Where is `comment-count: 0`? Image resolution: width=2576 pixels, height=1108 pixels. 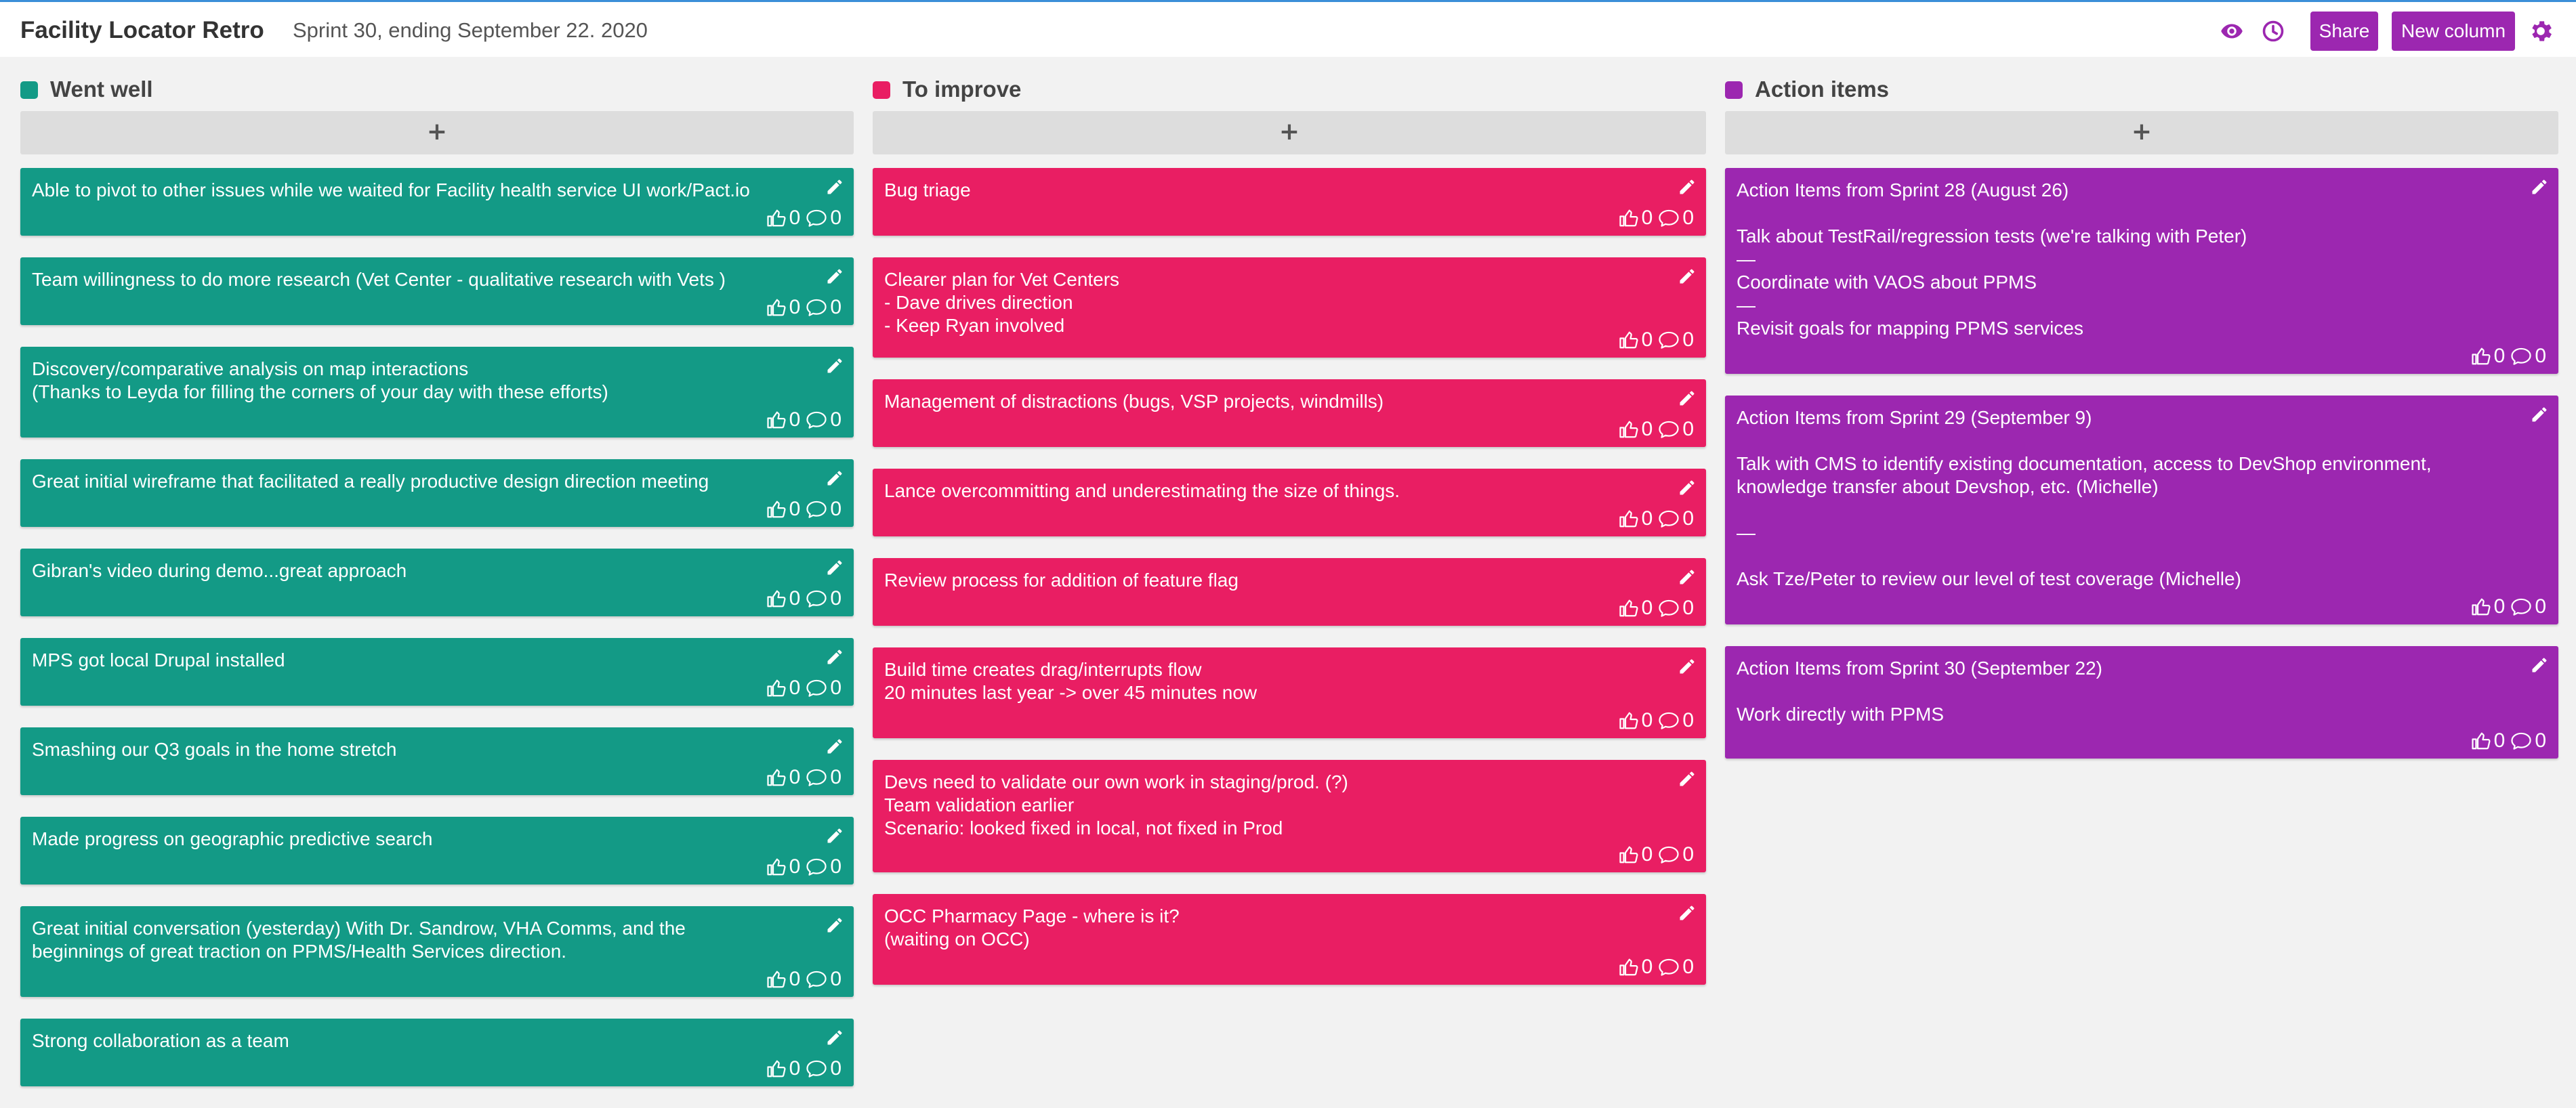
comment-count: 0 is located at coordinates (1688, 429).